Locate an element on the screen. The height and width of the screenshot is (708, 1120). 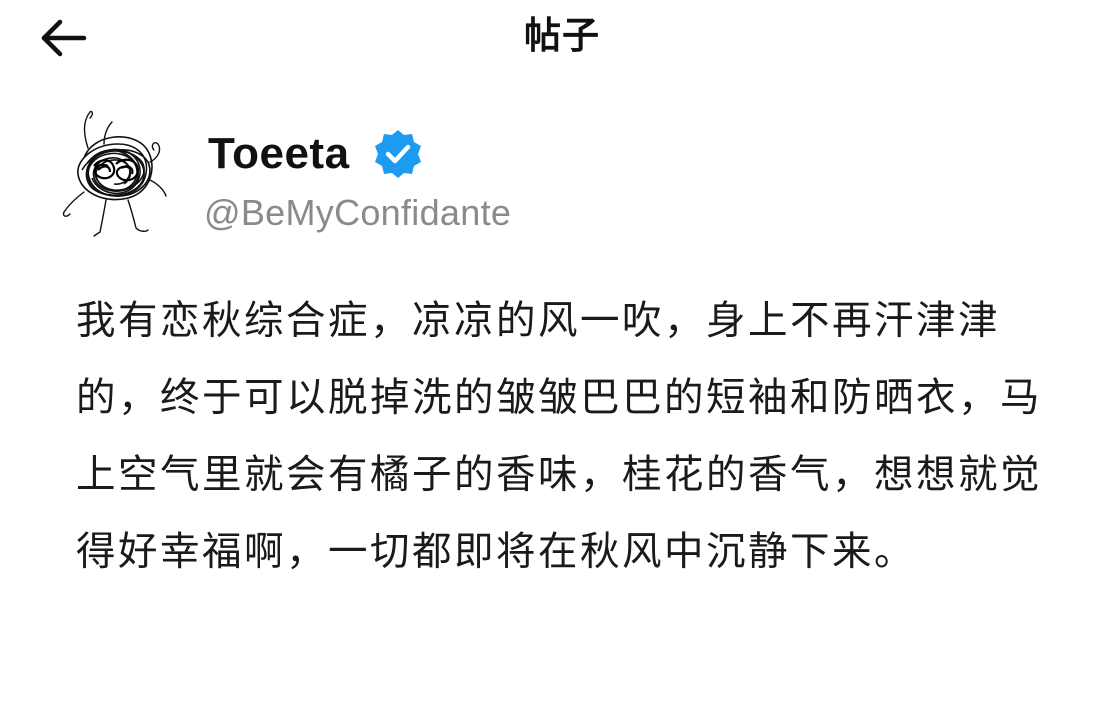
scribble-avatar-icon is located at coordinates (114, 173).